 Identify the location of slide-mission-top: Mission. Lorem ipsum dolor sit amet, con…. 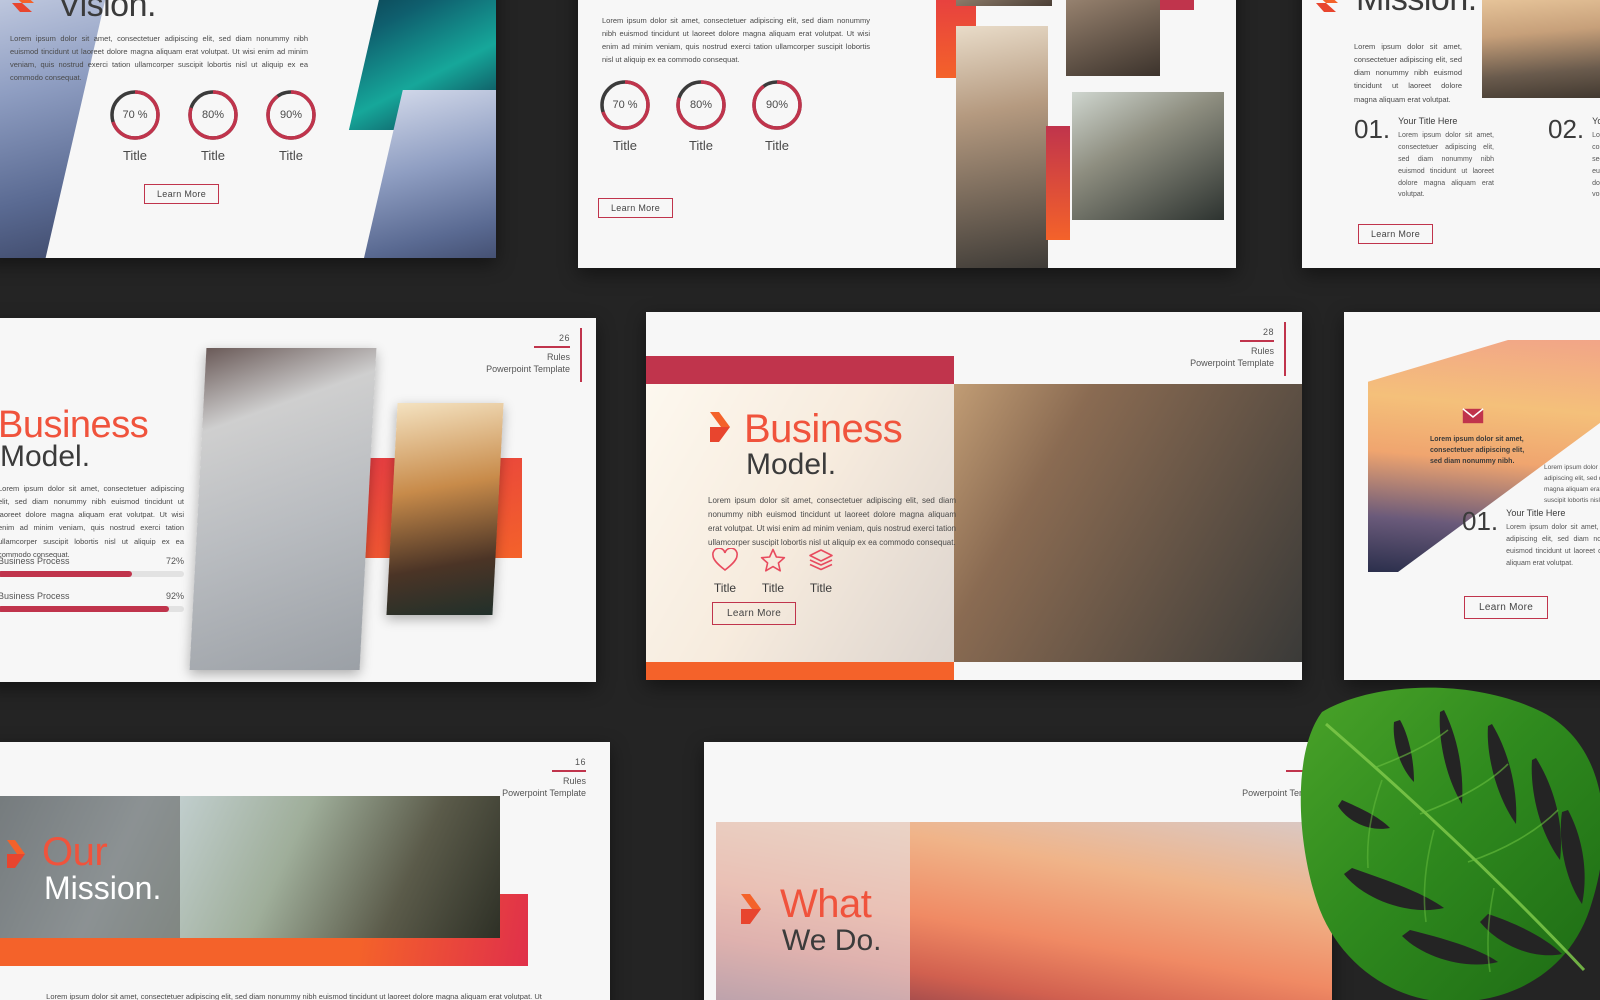
(1451, 134).